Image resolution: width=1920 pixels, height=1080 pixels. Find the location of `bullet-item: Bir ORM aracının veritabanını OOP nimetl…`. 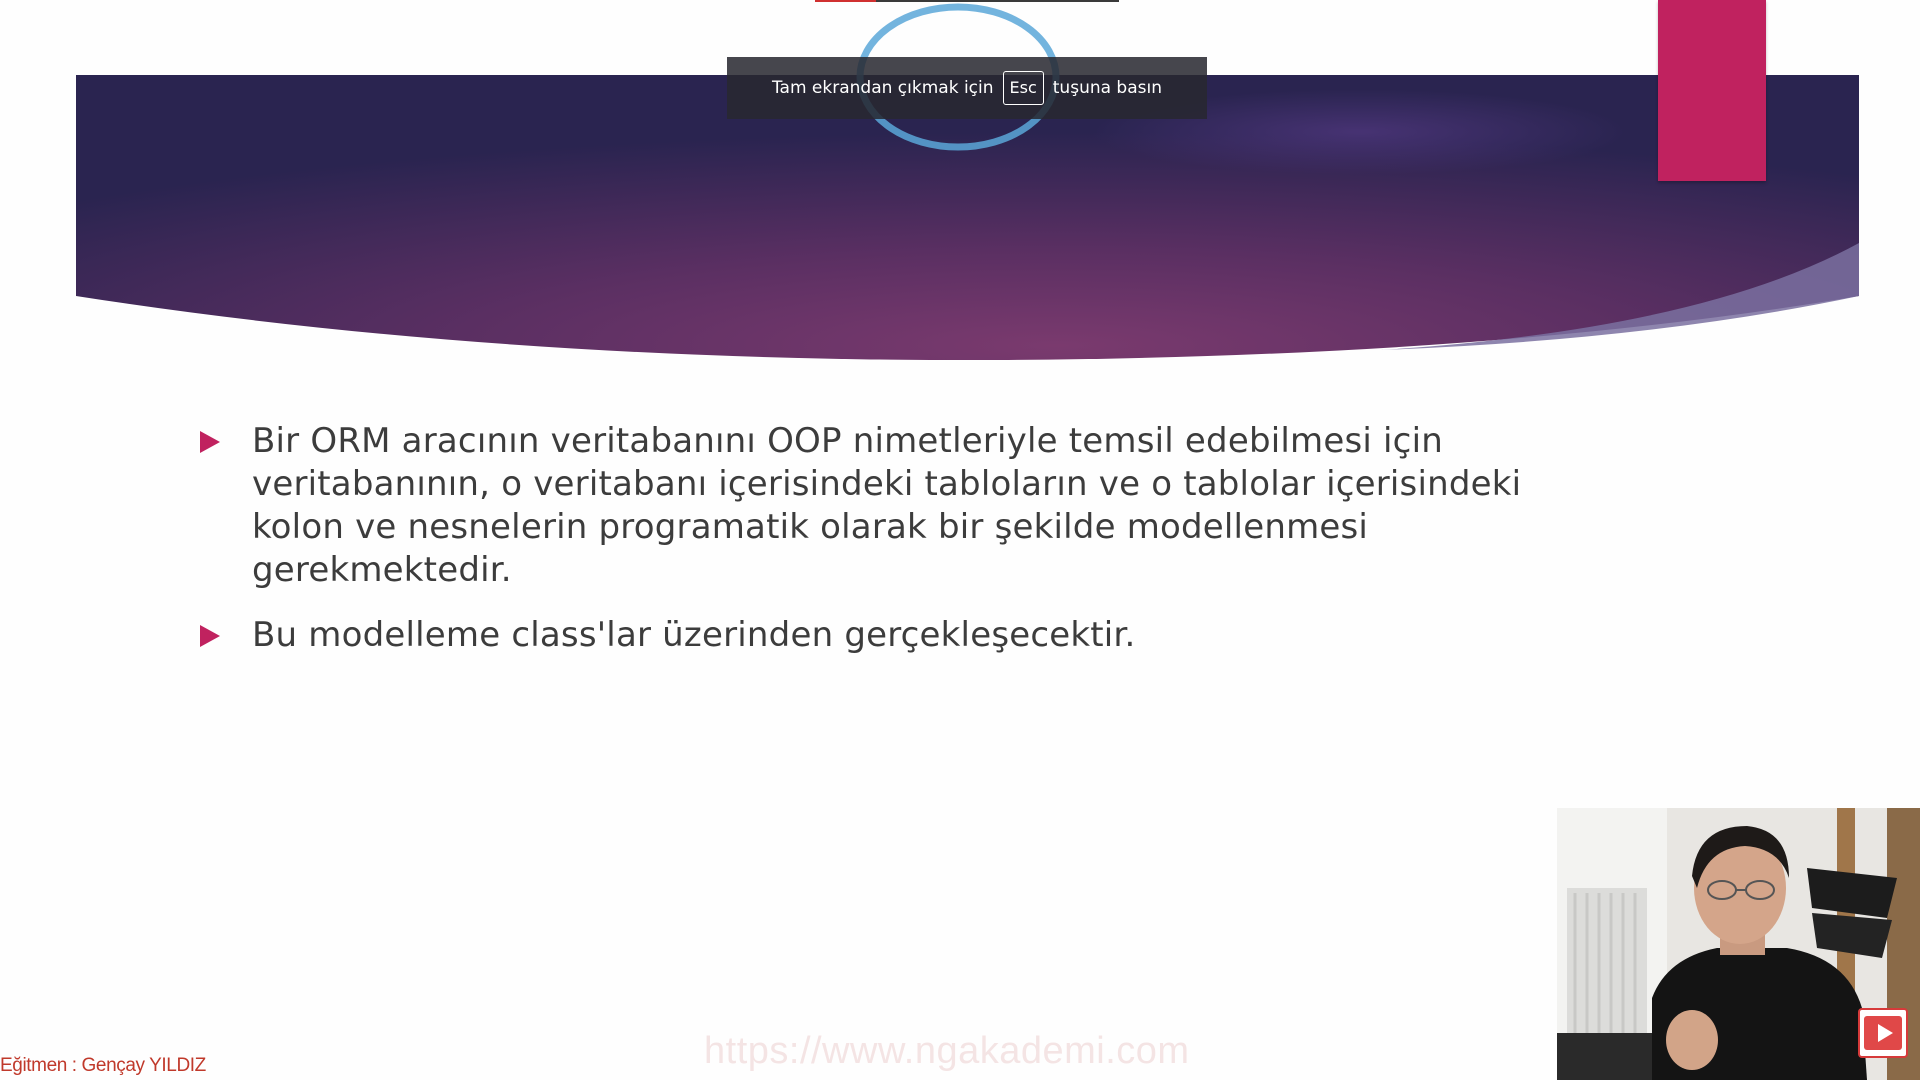

bullet-item: Bir ORM aracının veritabanını OOP nimetl… is located at coordinates (888, 506).